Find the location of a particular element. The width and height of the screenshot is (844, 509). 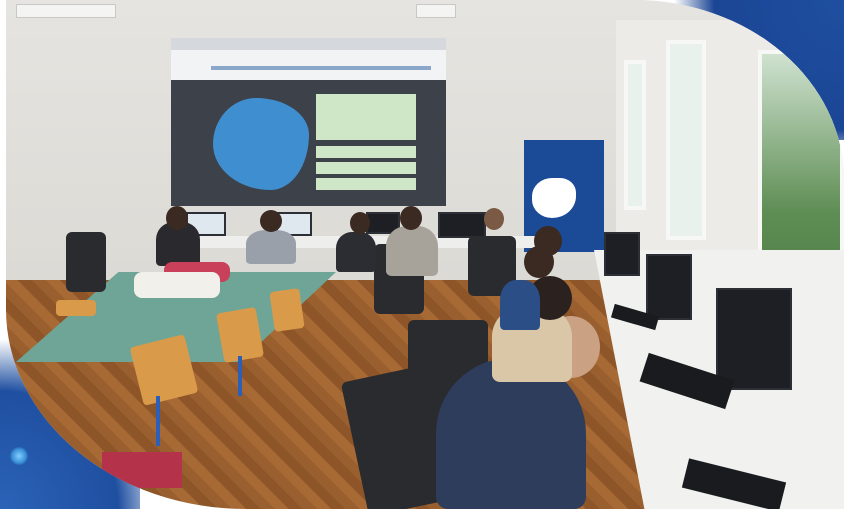

projected-nav-bar is located at coordinates (321, 68).